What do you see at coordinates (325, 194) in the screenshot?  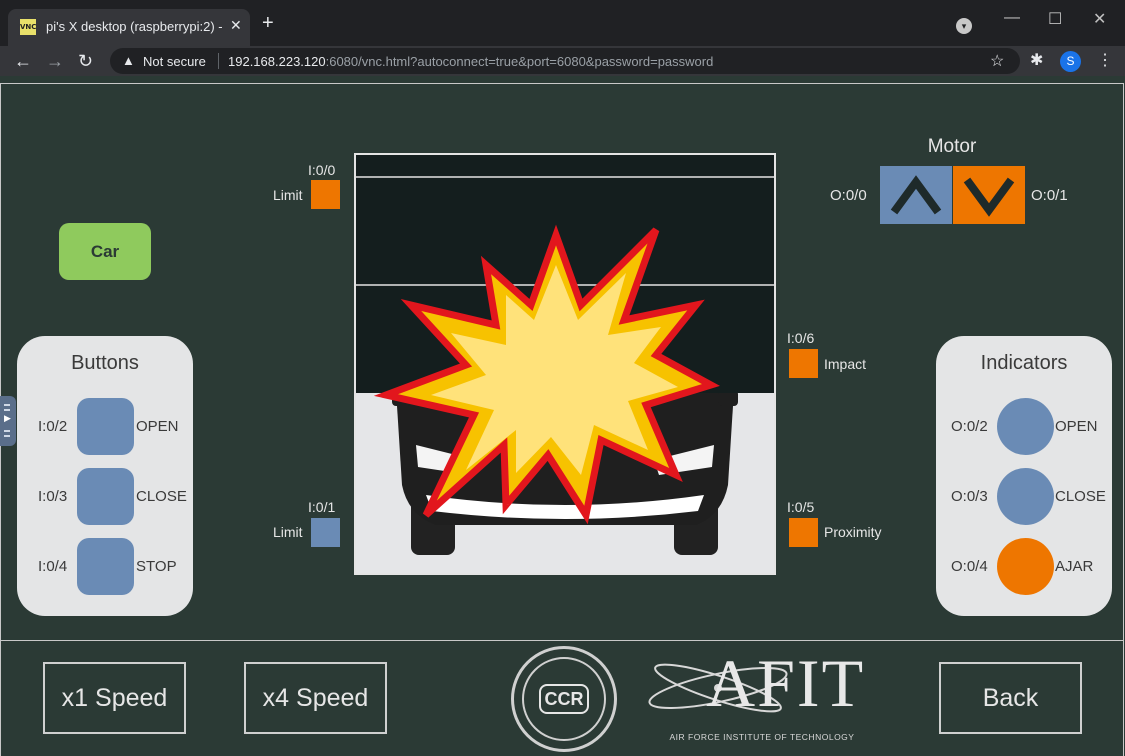 I see `limit-top-sensor-lamp` at bounding box center [325, 194].